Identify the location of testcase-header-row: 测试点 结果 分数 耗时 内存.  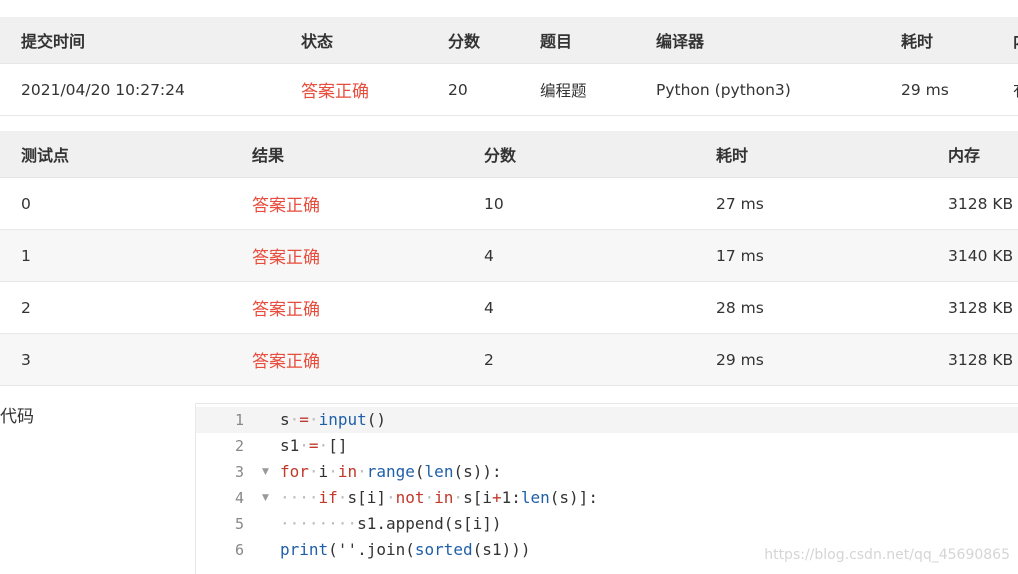
(509, 154).